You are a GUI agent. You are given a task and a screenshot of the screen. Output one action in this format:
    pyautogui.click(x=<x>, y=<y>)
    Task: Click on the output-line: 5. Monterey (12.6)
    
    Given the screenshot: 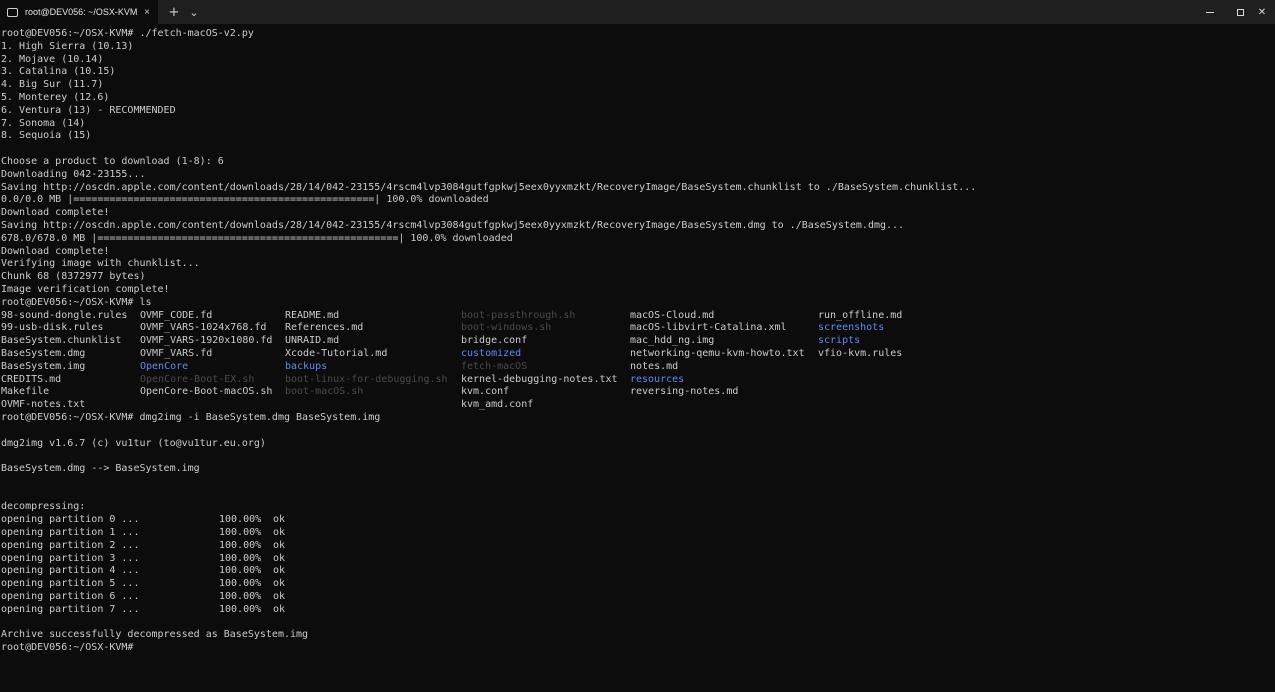 What is the action you would take?
    pyautogui.click(x=55, y=97)
    